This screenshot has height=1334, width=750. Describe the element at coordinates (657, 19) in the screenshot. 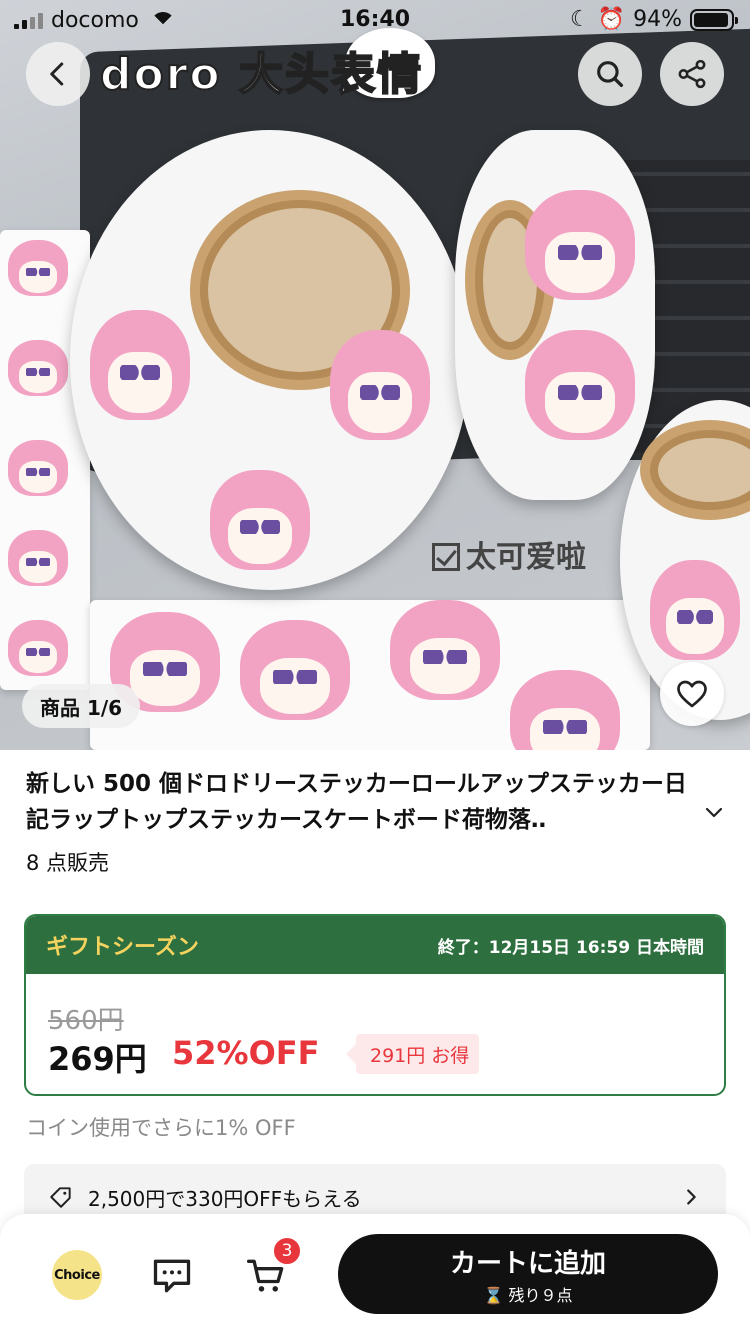

I see `battery-percent: 94%` at that location.